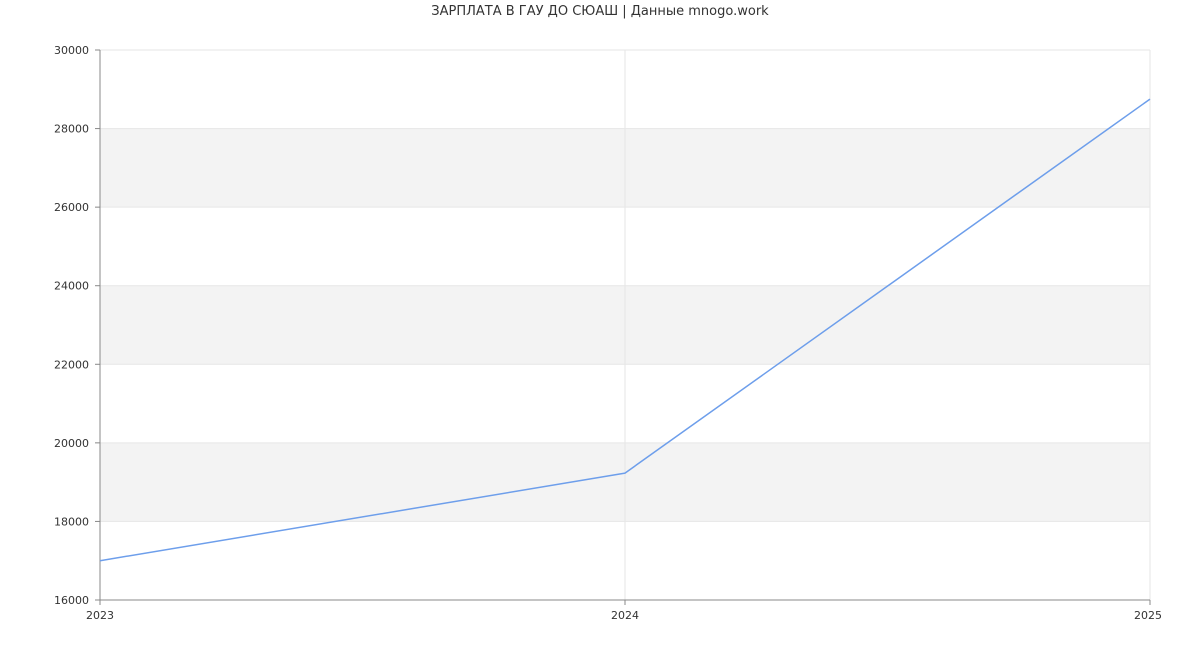 This screenshot has width=1200, height=650. I want to click on y-tick-label: 16000, so click(71, 600).